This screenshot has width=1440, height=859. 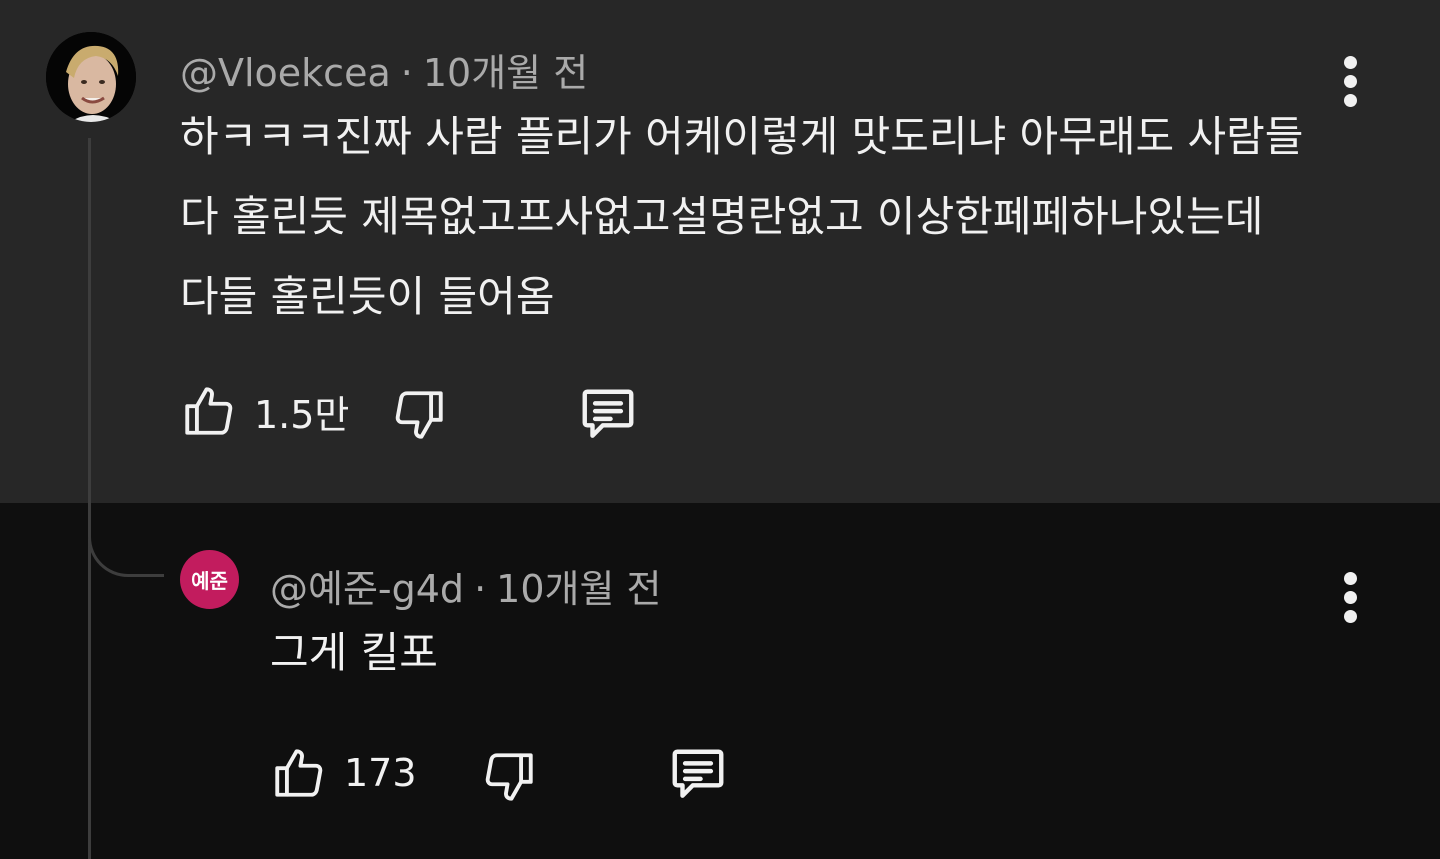 I want to click on like-count: 1.5만, so click(x=302, y=414).